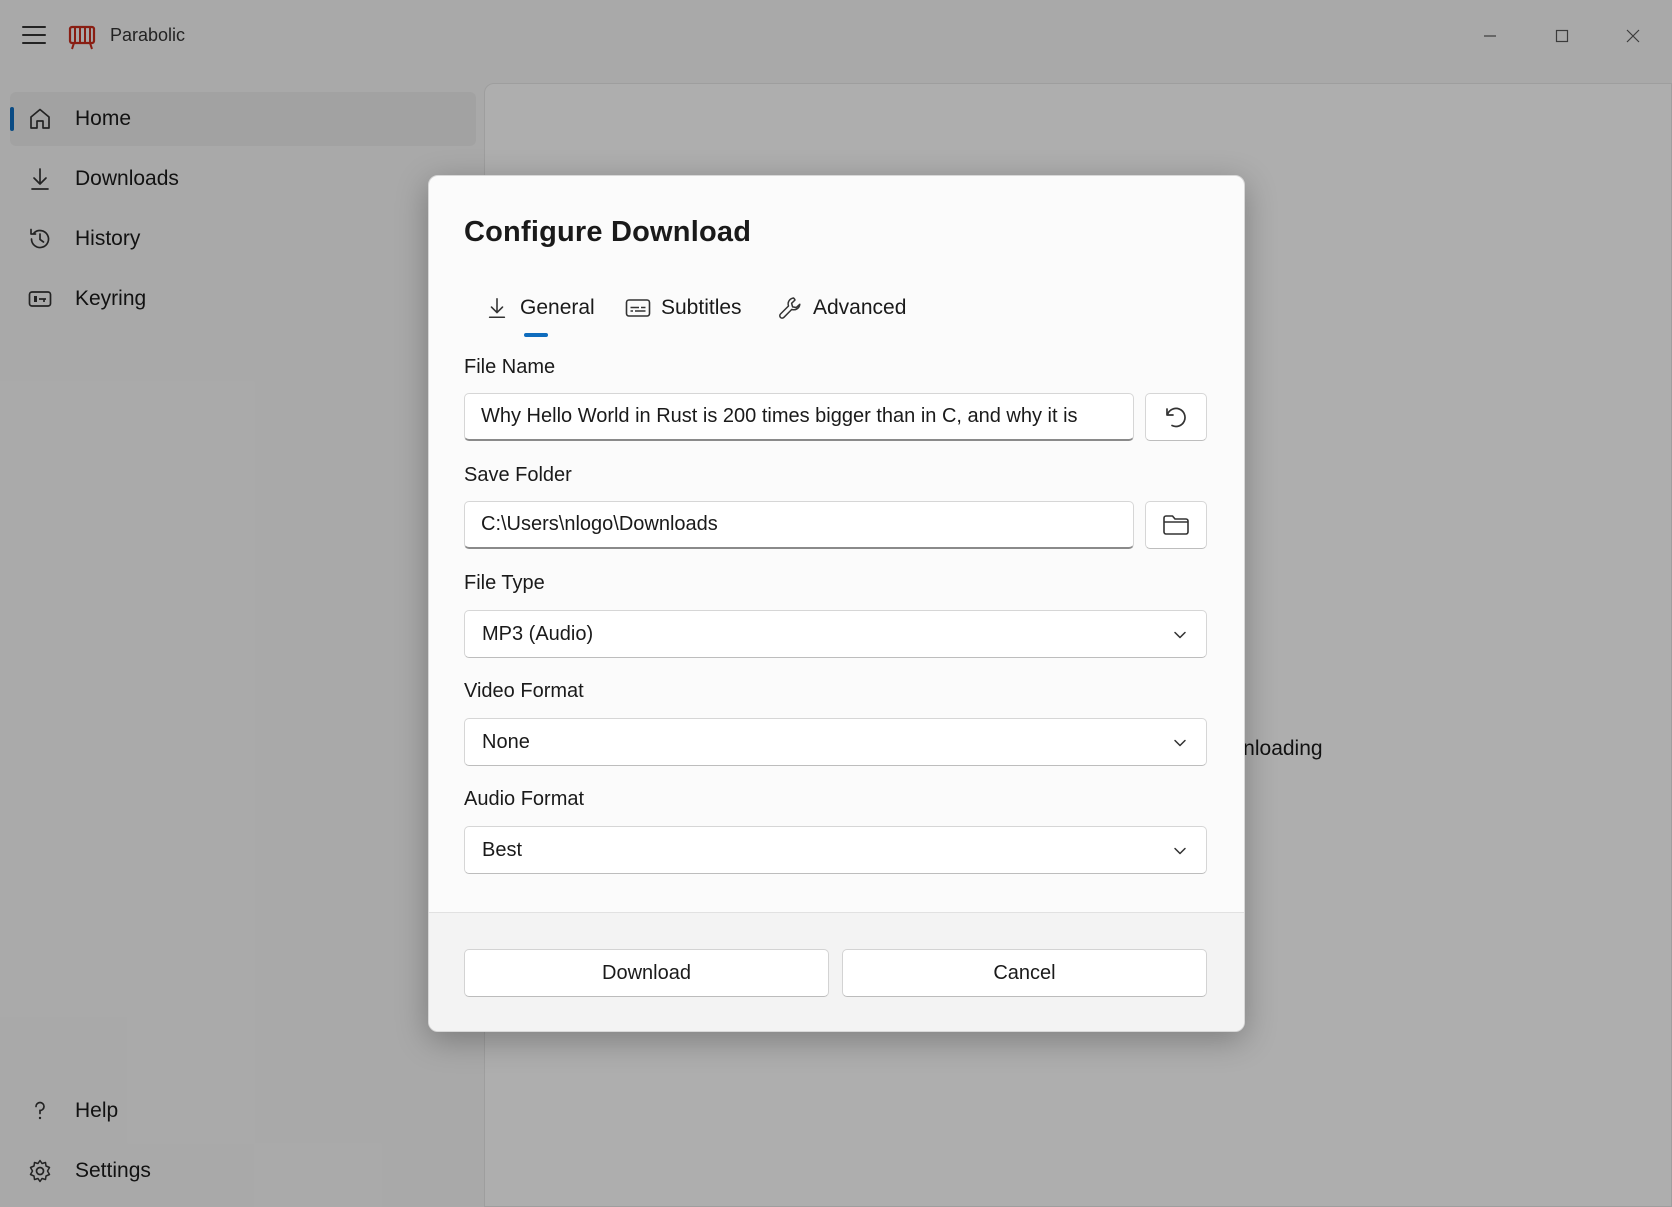 This screenshot has height=1207, width=1672. Describe the element at coordinates (835, 850) in the screenshot. I see `audio-format-select: Best` at that location.